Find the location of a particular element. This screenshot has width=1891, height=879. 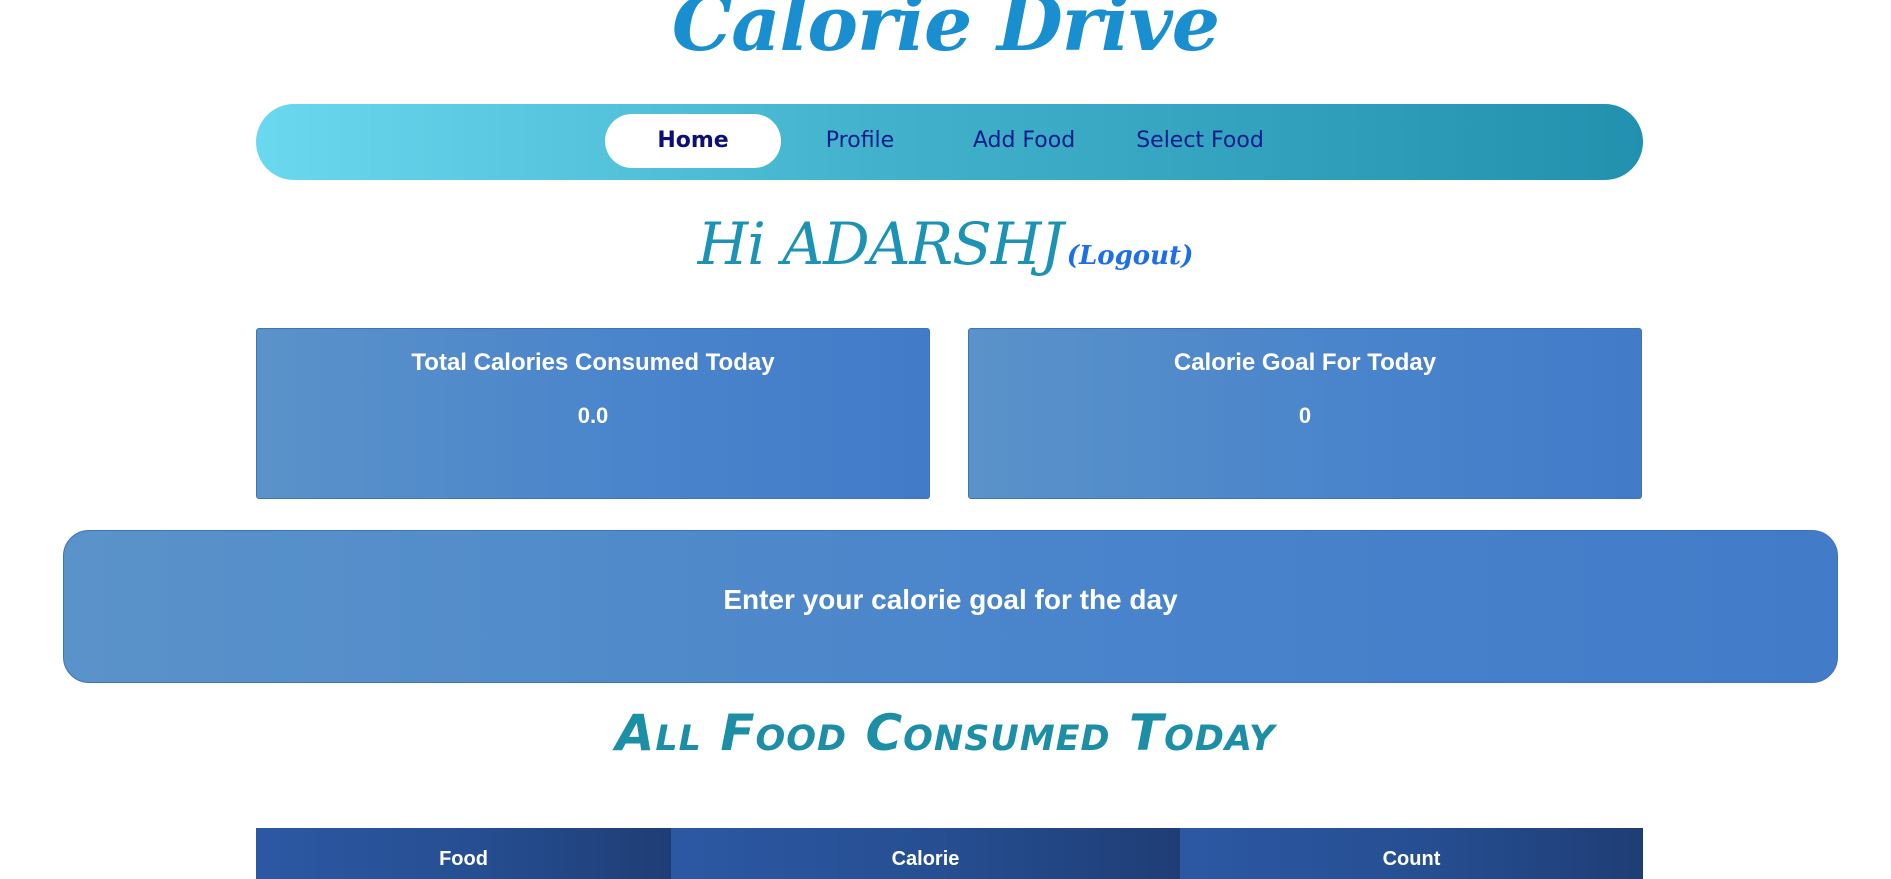

calories-consumed-card: Total Calories Consumed Today 0.0 is located at coordinates (593, 413).